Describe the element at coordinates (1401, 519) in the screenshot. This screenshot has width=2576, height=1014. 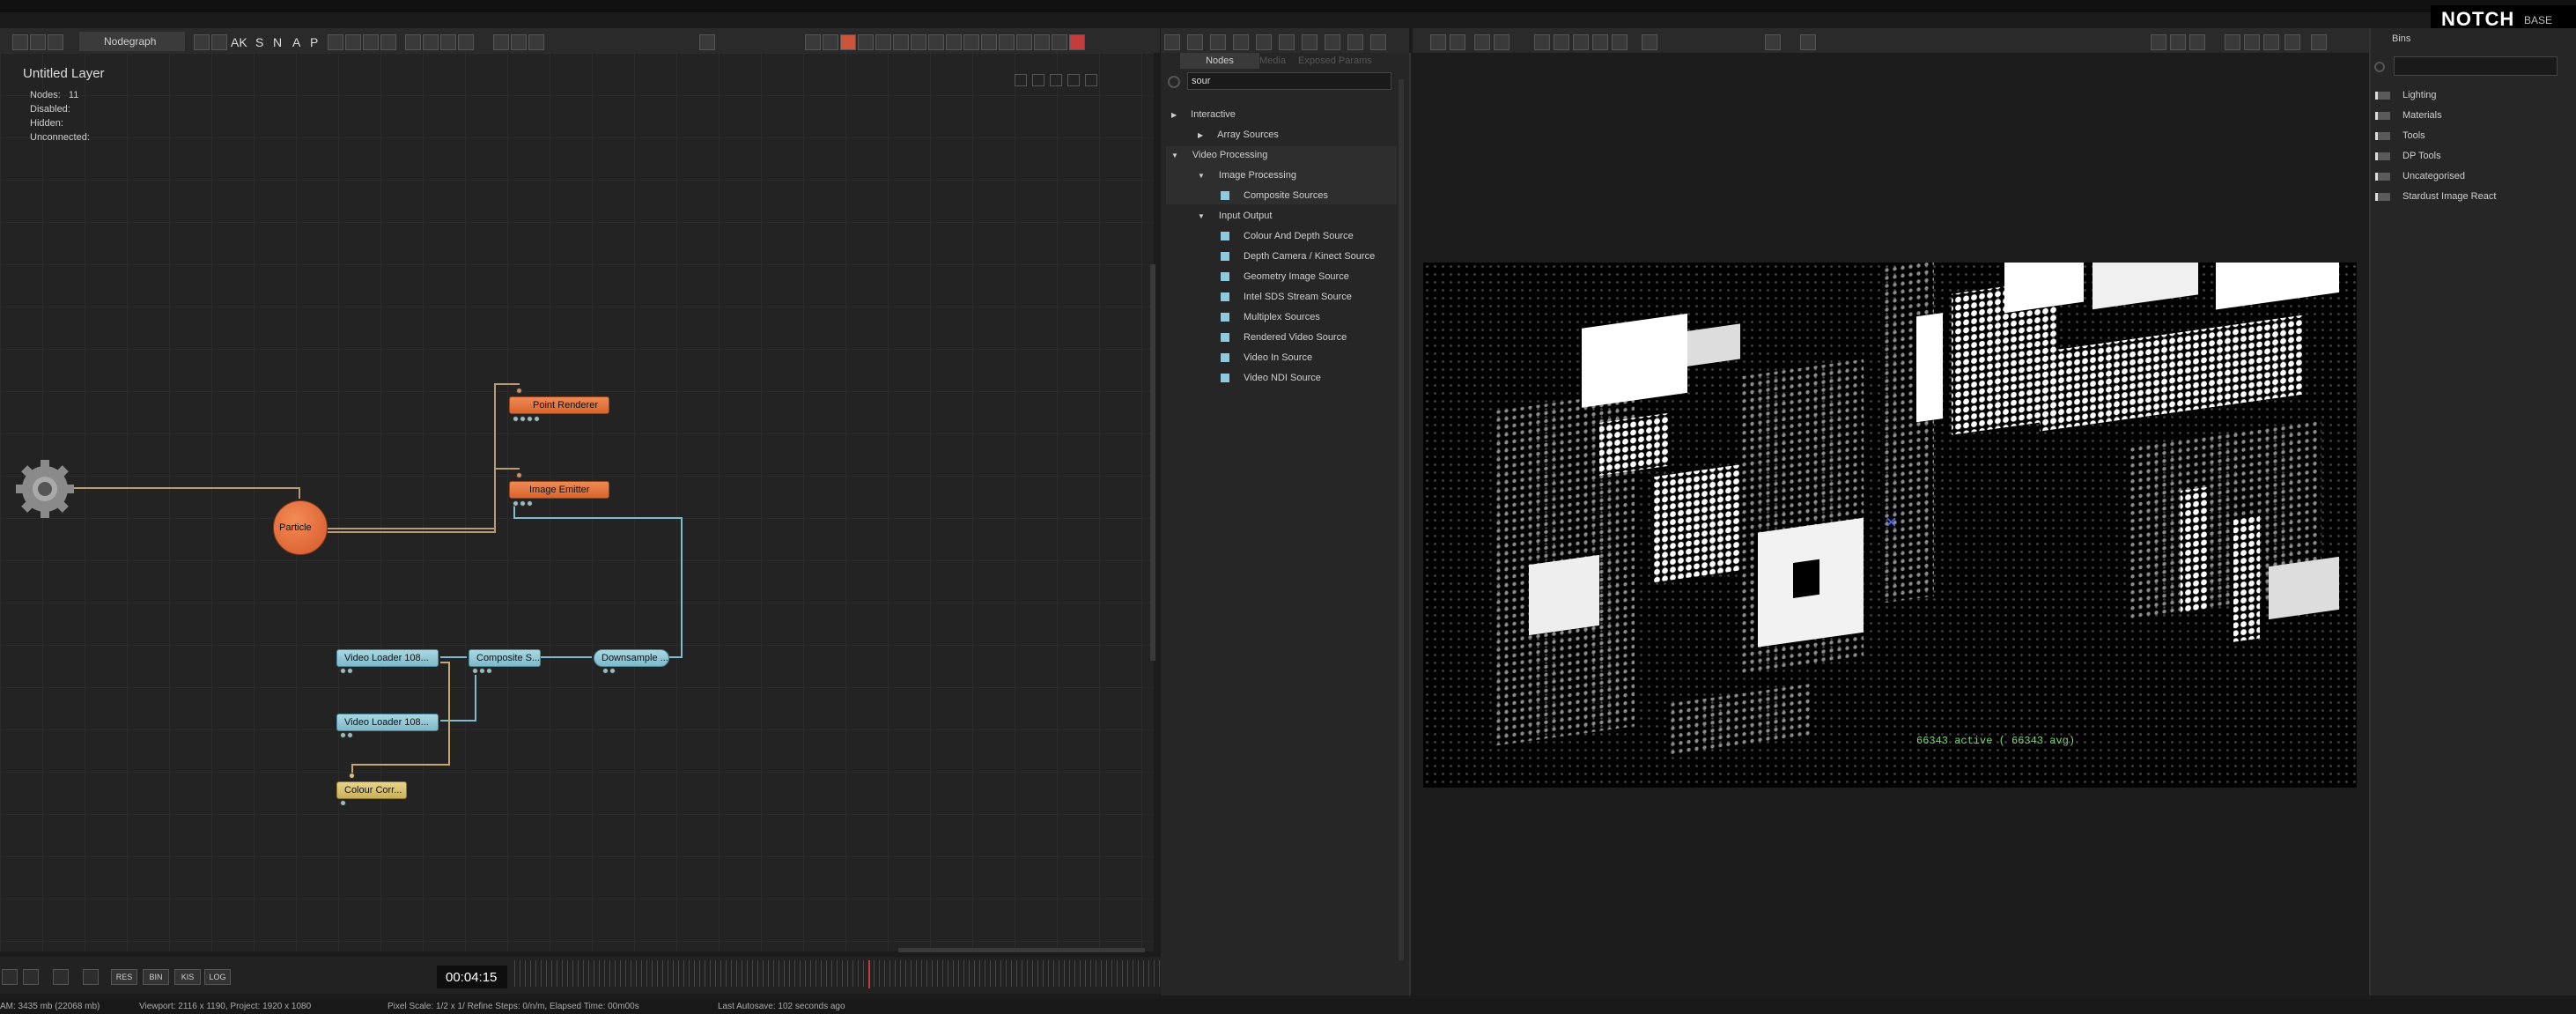
I see `node-browser-scrollbar` at that location.